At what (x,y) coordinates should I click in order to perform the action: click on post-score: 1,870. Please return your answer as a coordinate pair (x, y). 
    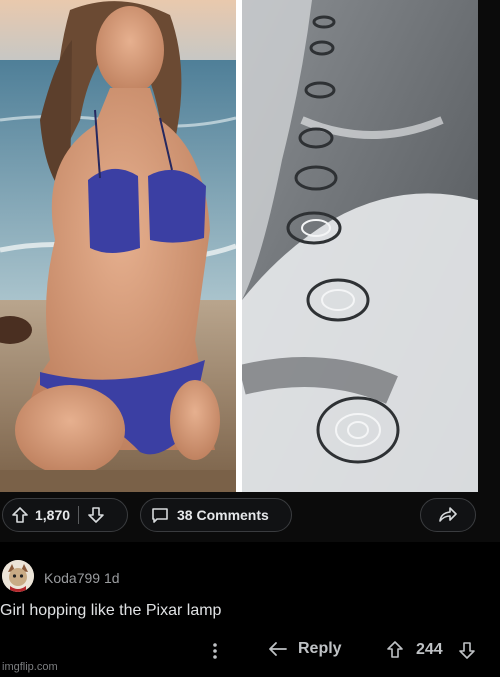
    Looking at the image, I should click on (53, 515).